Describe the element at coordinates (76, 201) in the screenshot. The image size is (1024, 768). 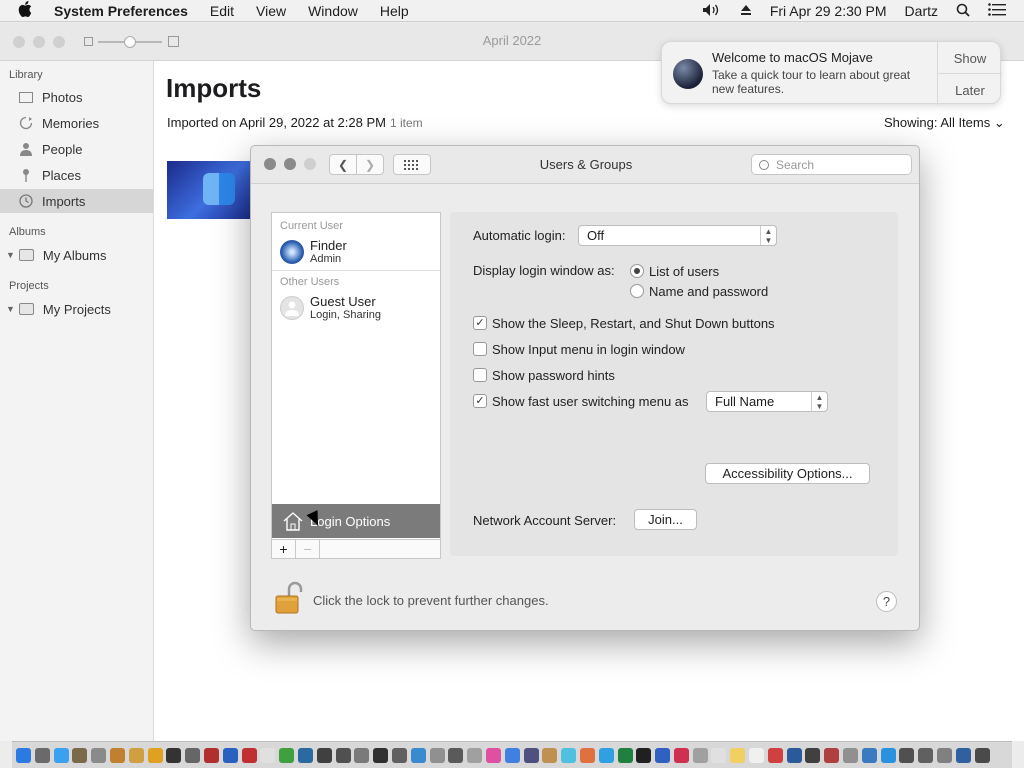
I see `sidebar-item-imports: Imports` at that location.